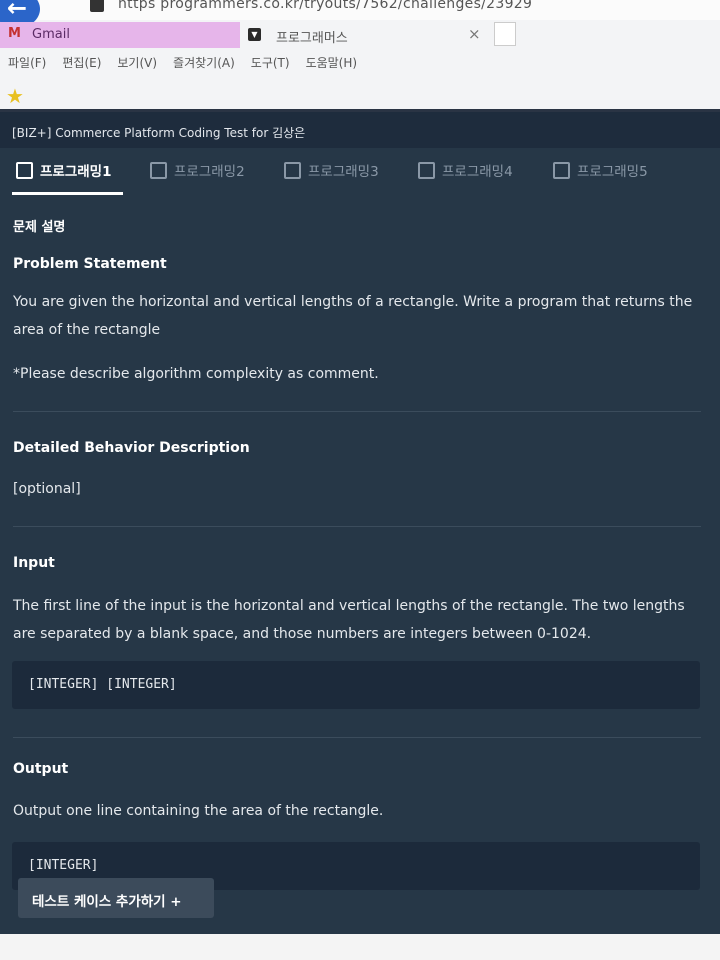 The width and height of the screenshot is (720, 960). I want to click on tab-problem-1: 프로그래밍1, so click(64, 170).